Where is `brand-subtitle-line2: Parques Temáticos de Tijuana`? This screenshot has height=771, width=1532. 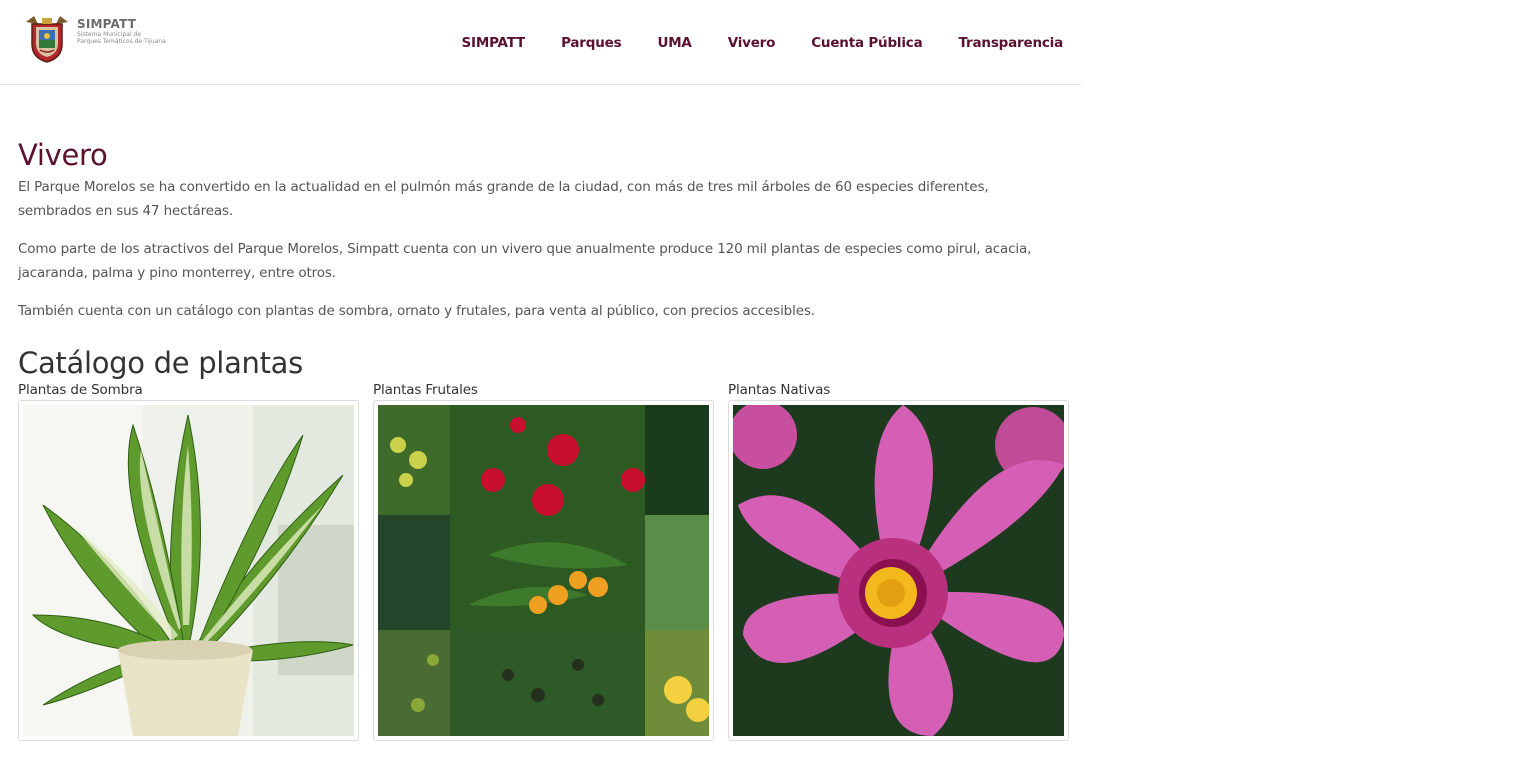 brand-subtitle-line2: Parques Temáticos de Tijuana is located at coordinates (121, 41).